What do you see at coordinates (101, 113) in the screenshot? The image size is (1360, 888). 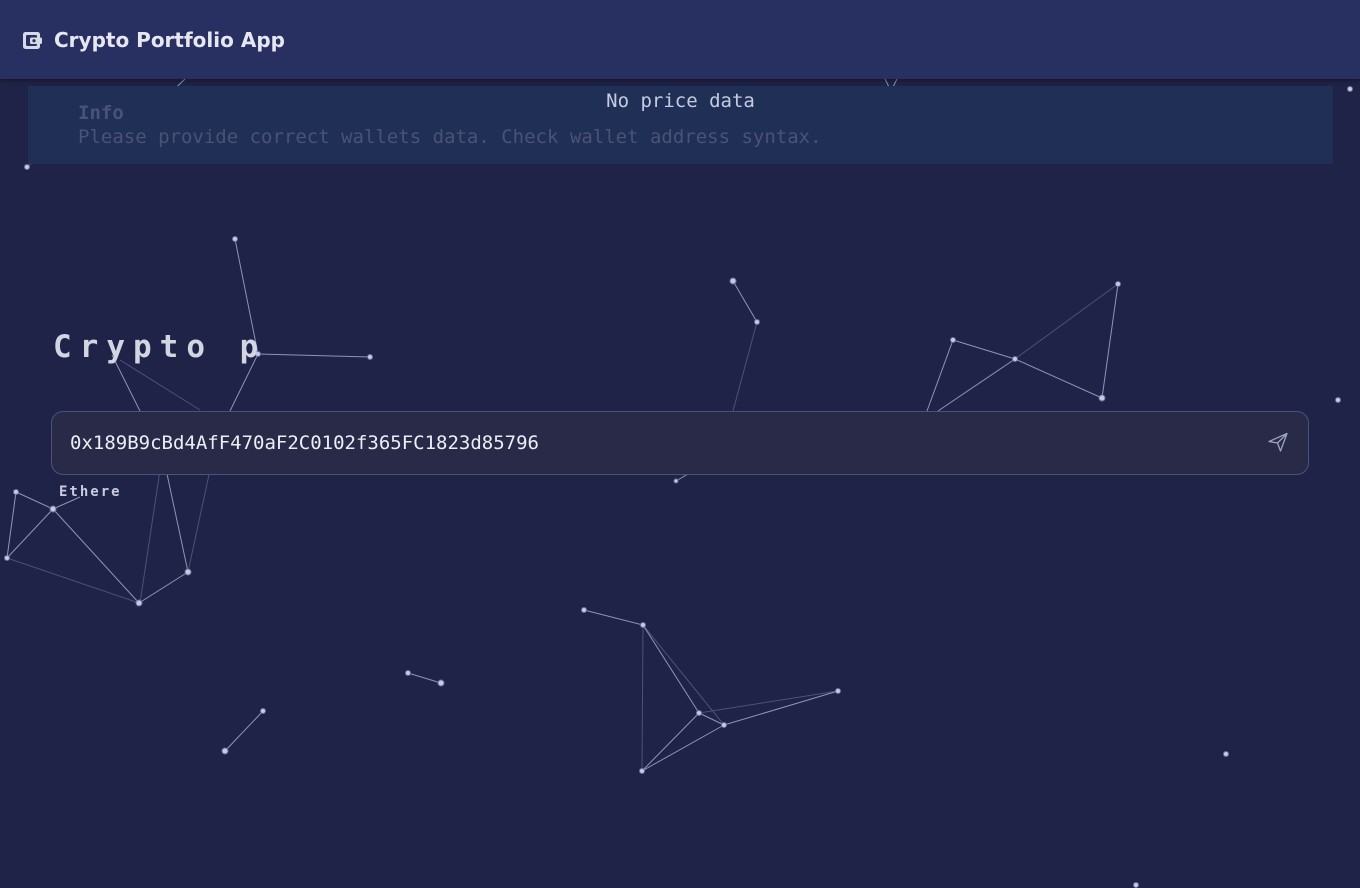 I see `alert-title: Info` at bounding box center [101, 113].